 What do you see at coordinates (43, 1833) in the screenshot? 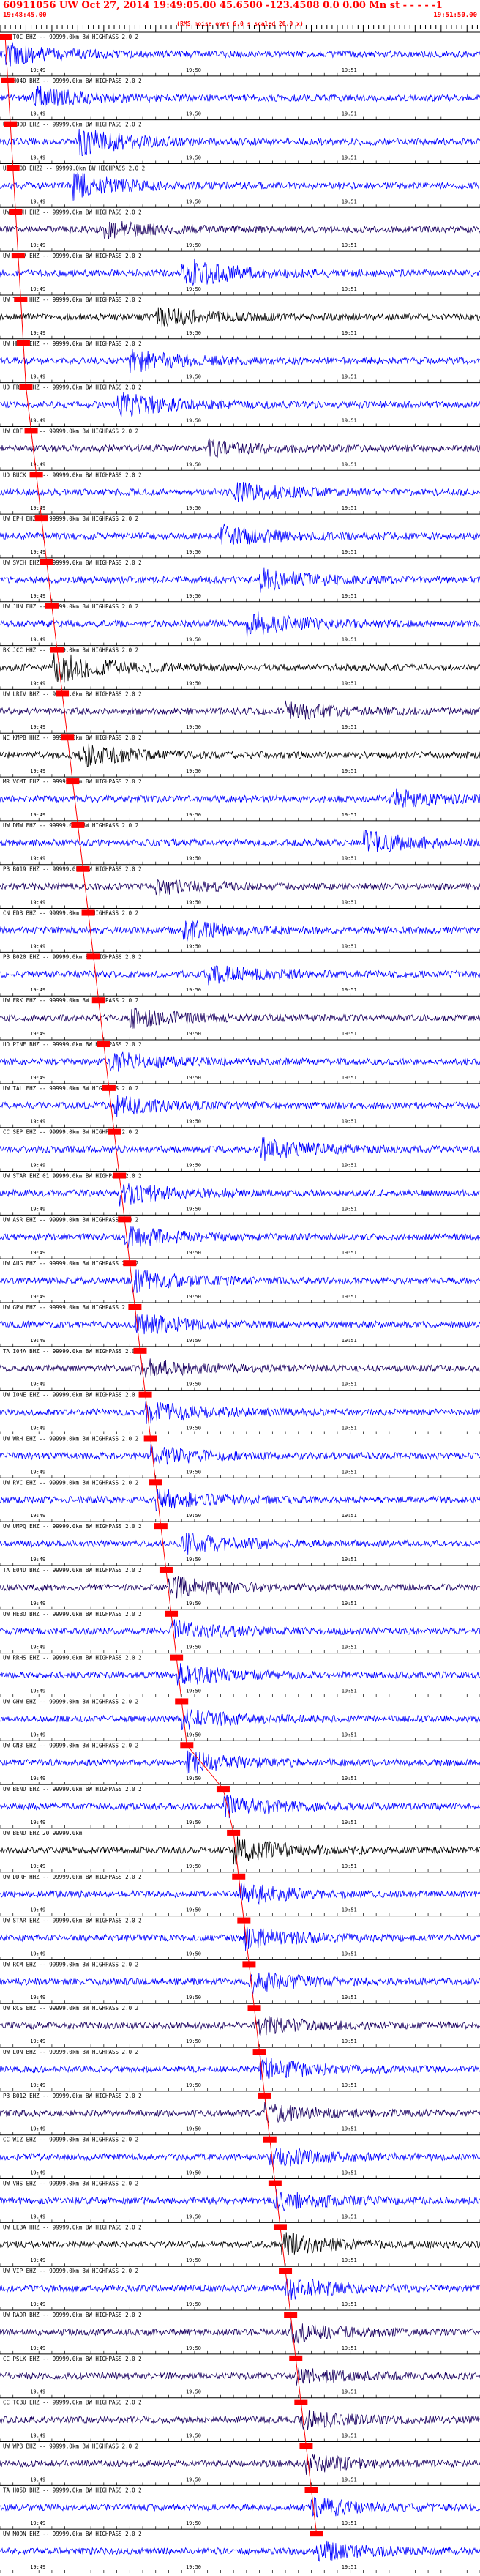
I see `trace-label: UW BEND EHZ 20 99999.0km` at bounding box center [43, 1833].